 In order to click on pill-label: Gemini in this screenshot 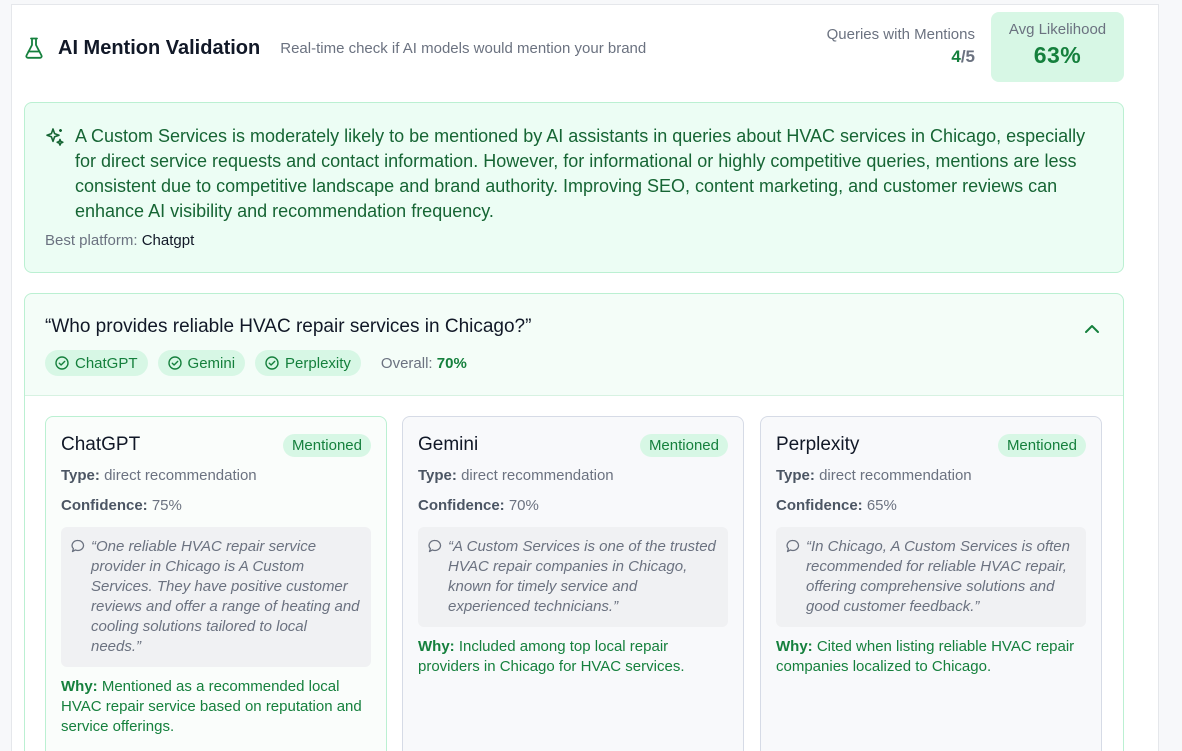, I will do `click(211, 363)`.